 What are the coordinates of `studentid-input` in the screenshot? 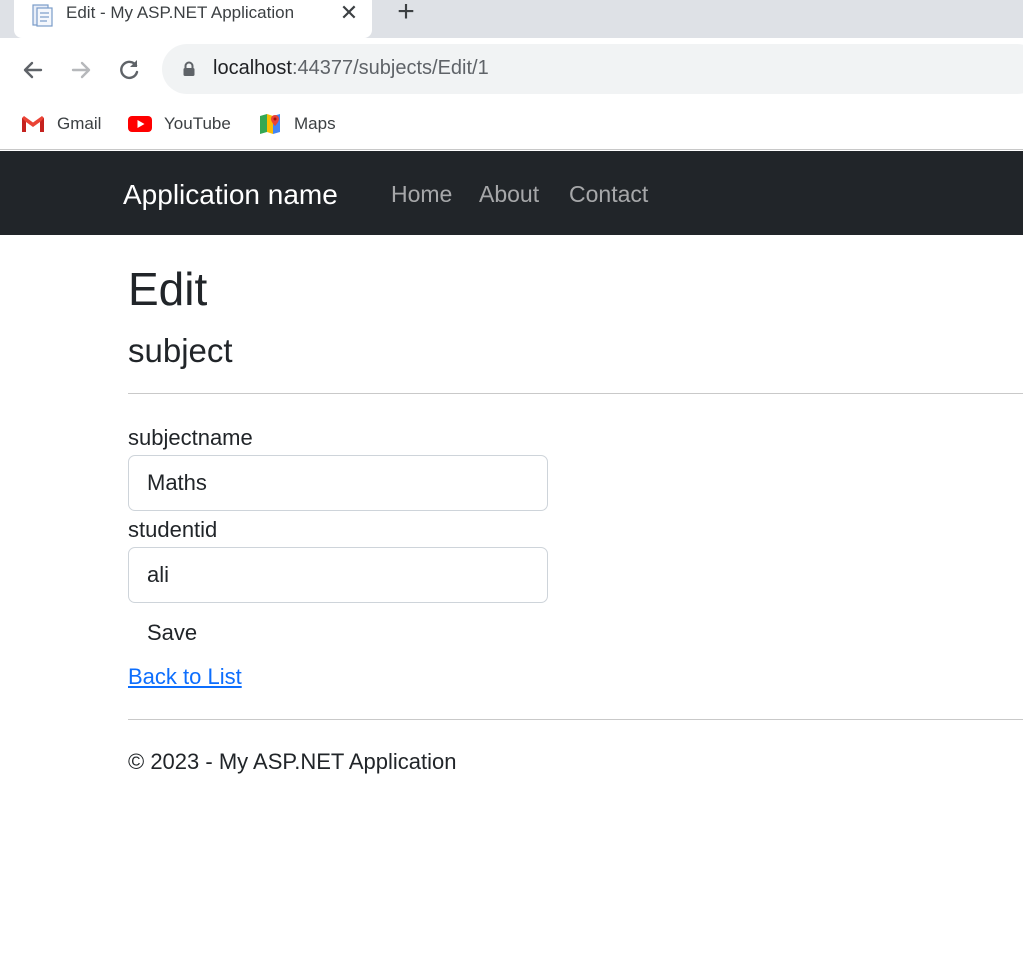 It's located at (338, 575).